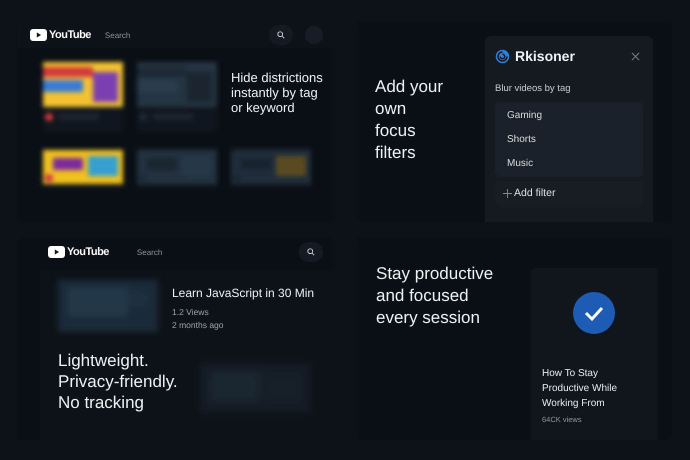  I want to click on caption: Lightweight. Privacy-friendly. No tracking, so click(118, 381).